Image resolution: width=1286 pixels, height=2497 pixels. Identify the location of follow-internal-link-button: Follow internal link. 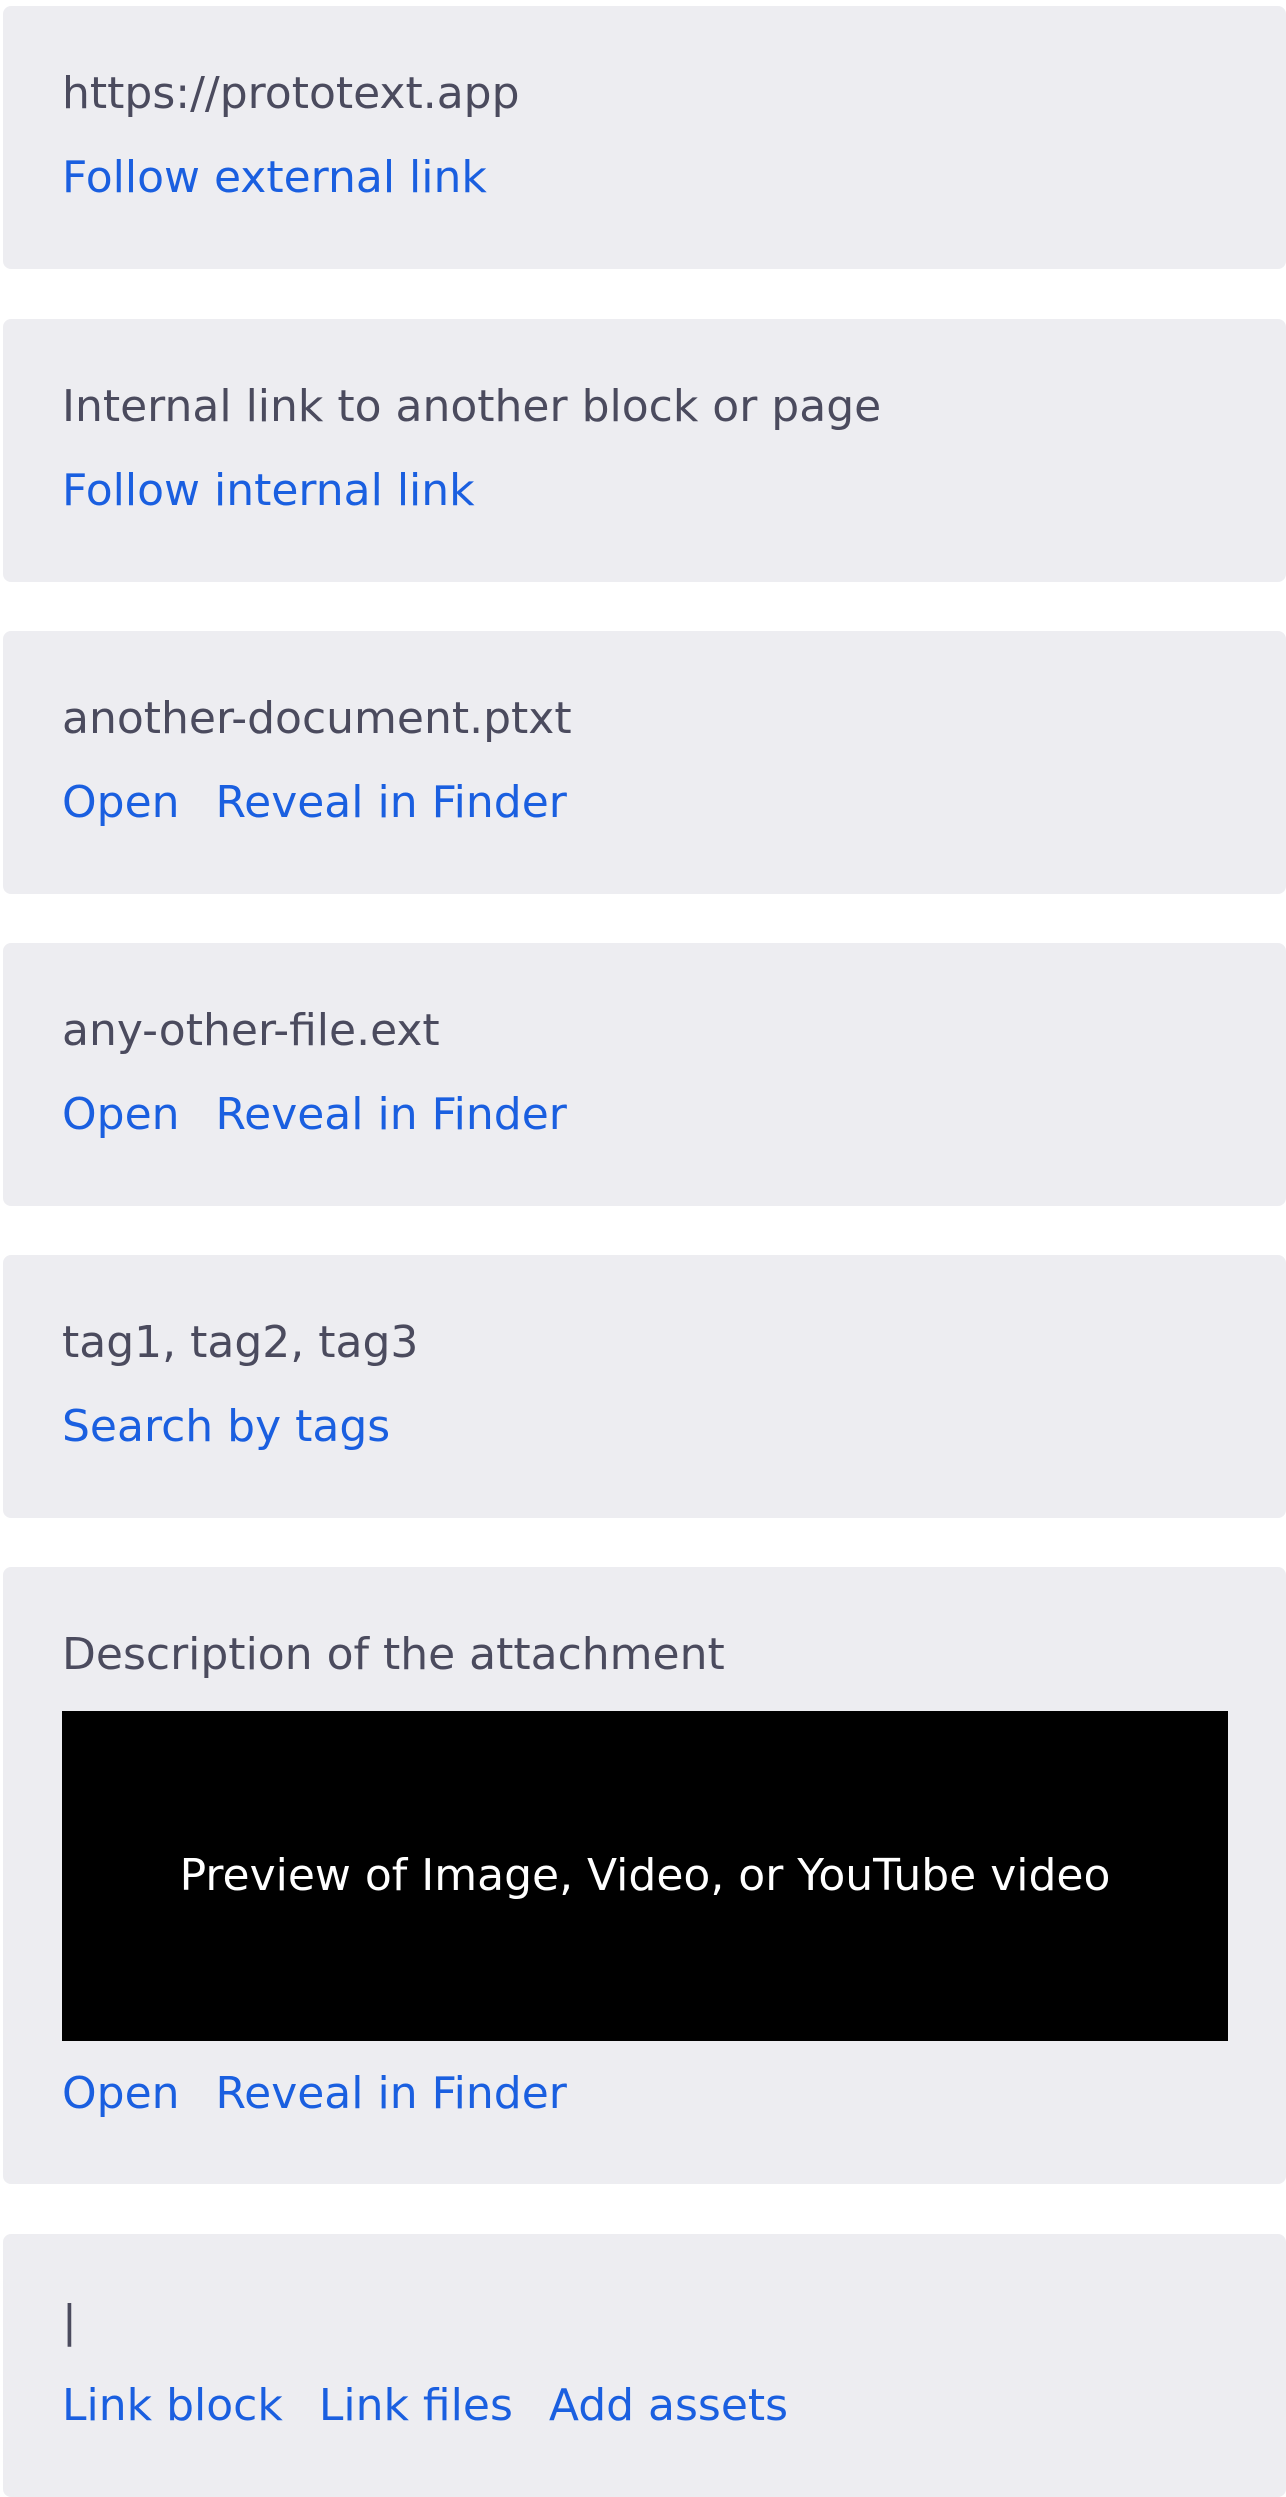
(268, 490).